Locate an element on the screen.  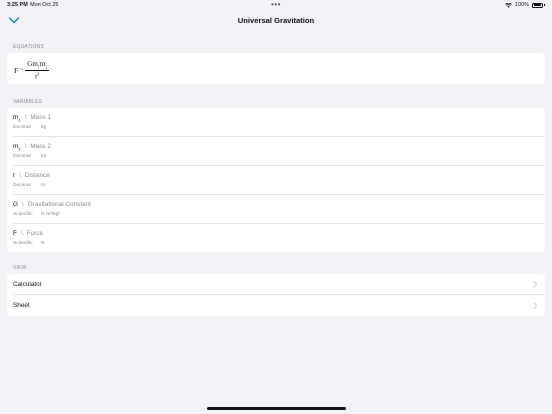
status-time: 3:25 PM is located at coordinates (17, 5).